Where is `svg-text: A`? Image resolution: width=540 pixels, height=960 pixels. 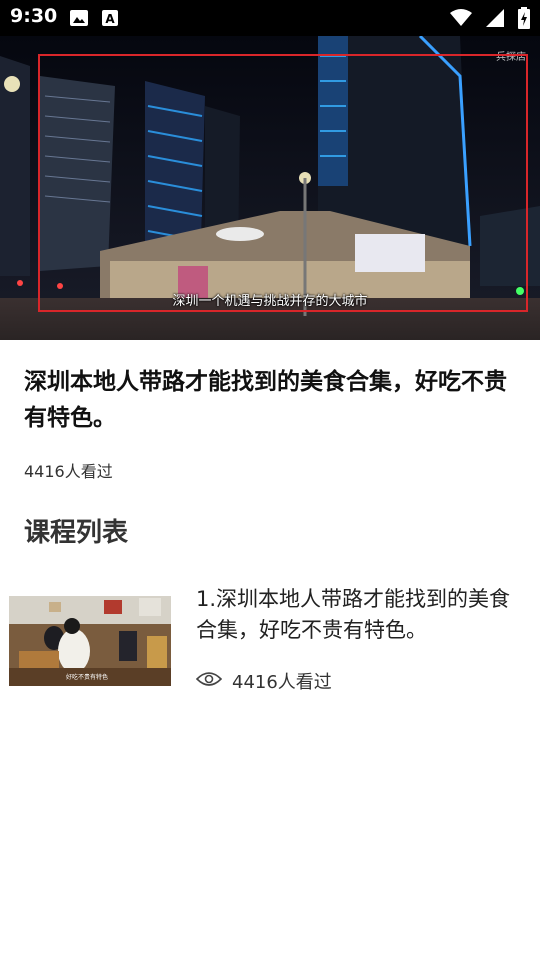 svg-text: A is located at coordinates (110, 19).